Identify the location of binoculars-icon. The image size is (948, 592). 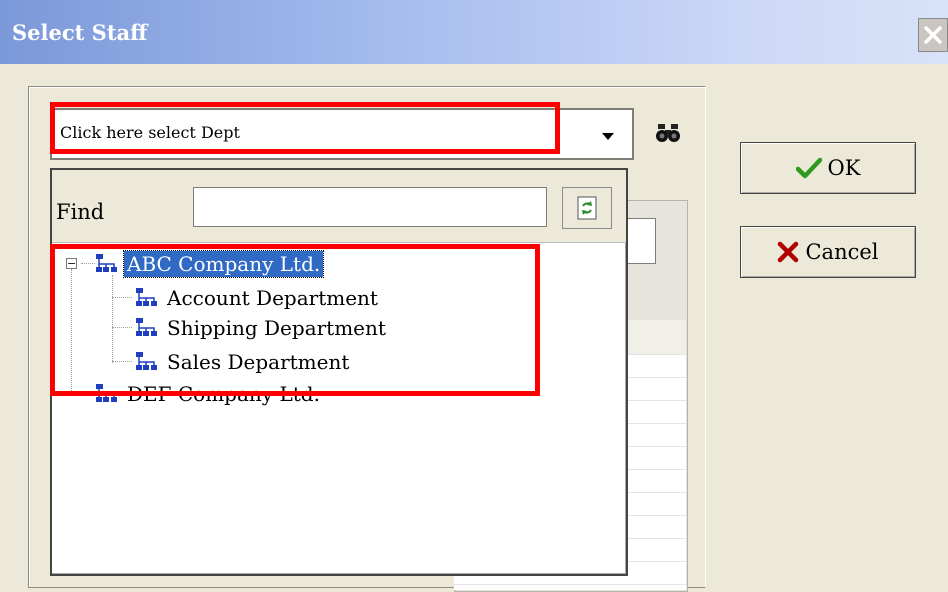
(668, 133).